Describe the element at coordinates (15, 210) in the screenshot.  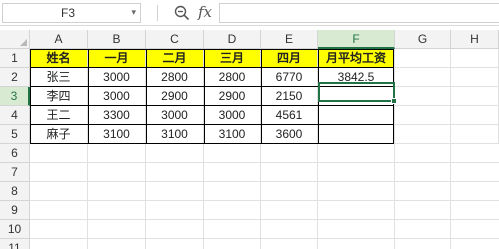
I see `row-header-9: 9` at that location.